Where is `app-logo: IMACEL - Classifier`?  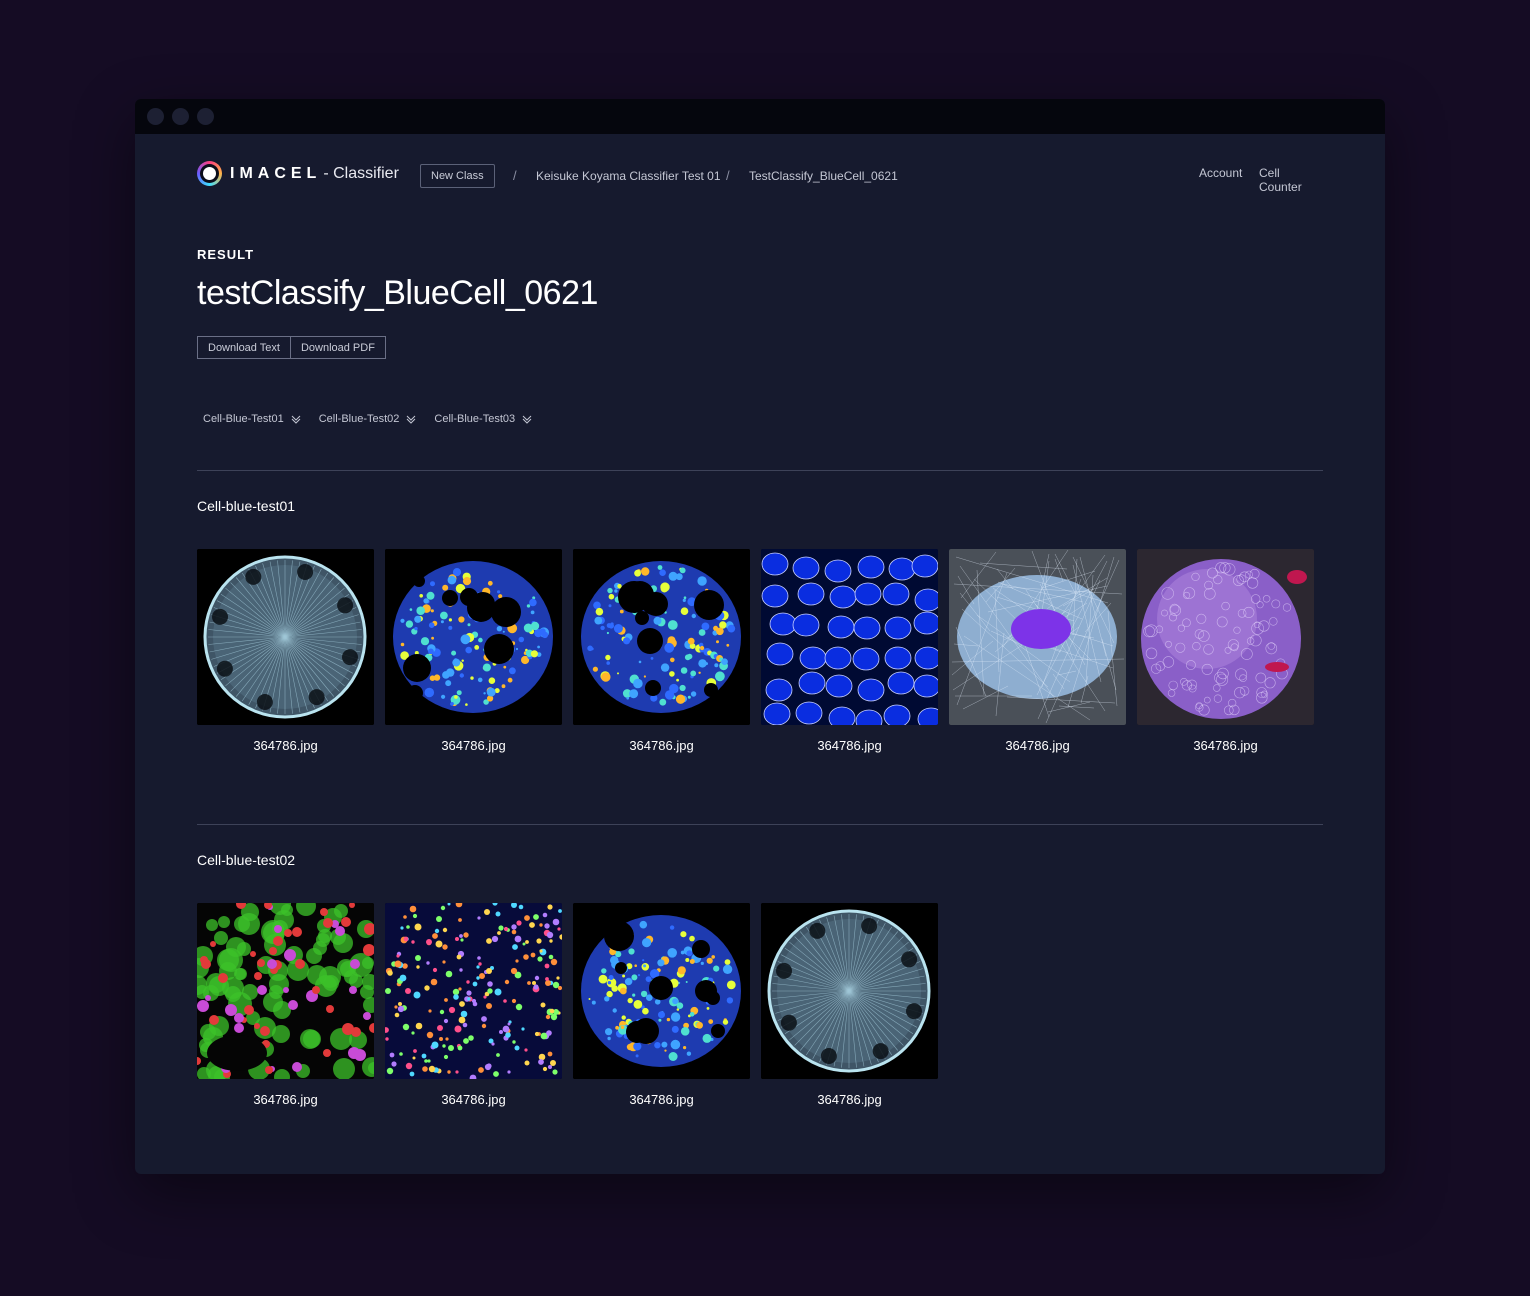
app-logo: IMACEL - Classifier is located at coordinates (298, 173).